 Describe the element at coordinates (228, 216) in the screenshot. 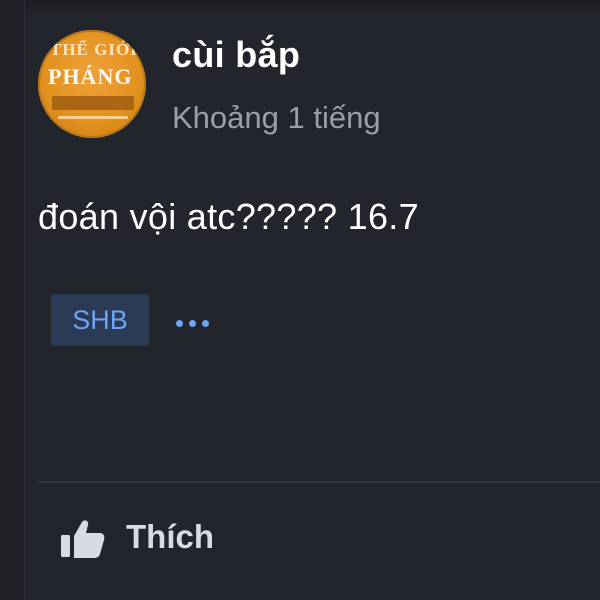

I see `post-body: đoán vội atc????? 16.7` at that location.